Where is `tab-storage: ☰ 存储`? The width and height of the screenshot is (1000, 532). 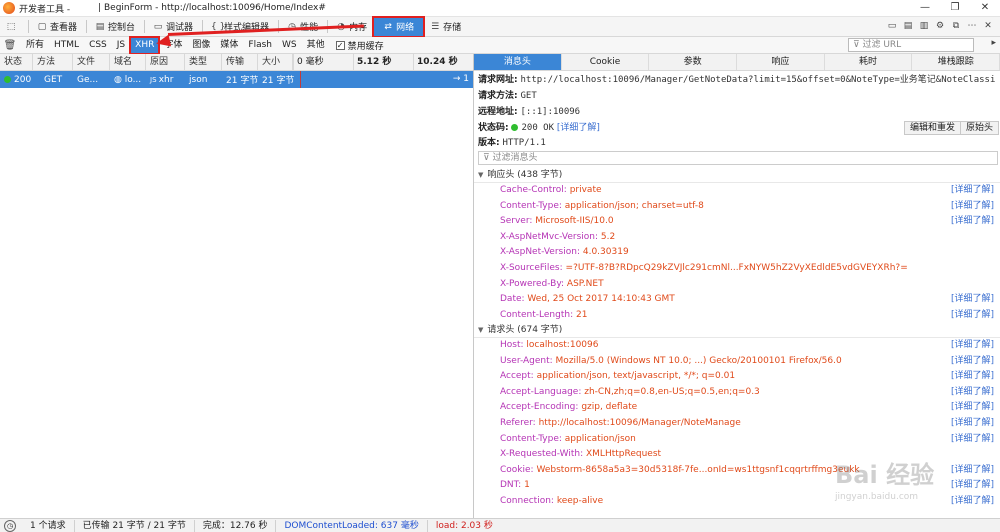
tab-storage: ☰ 存储 is located at coordinates (445, 27).